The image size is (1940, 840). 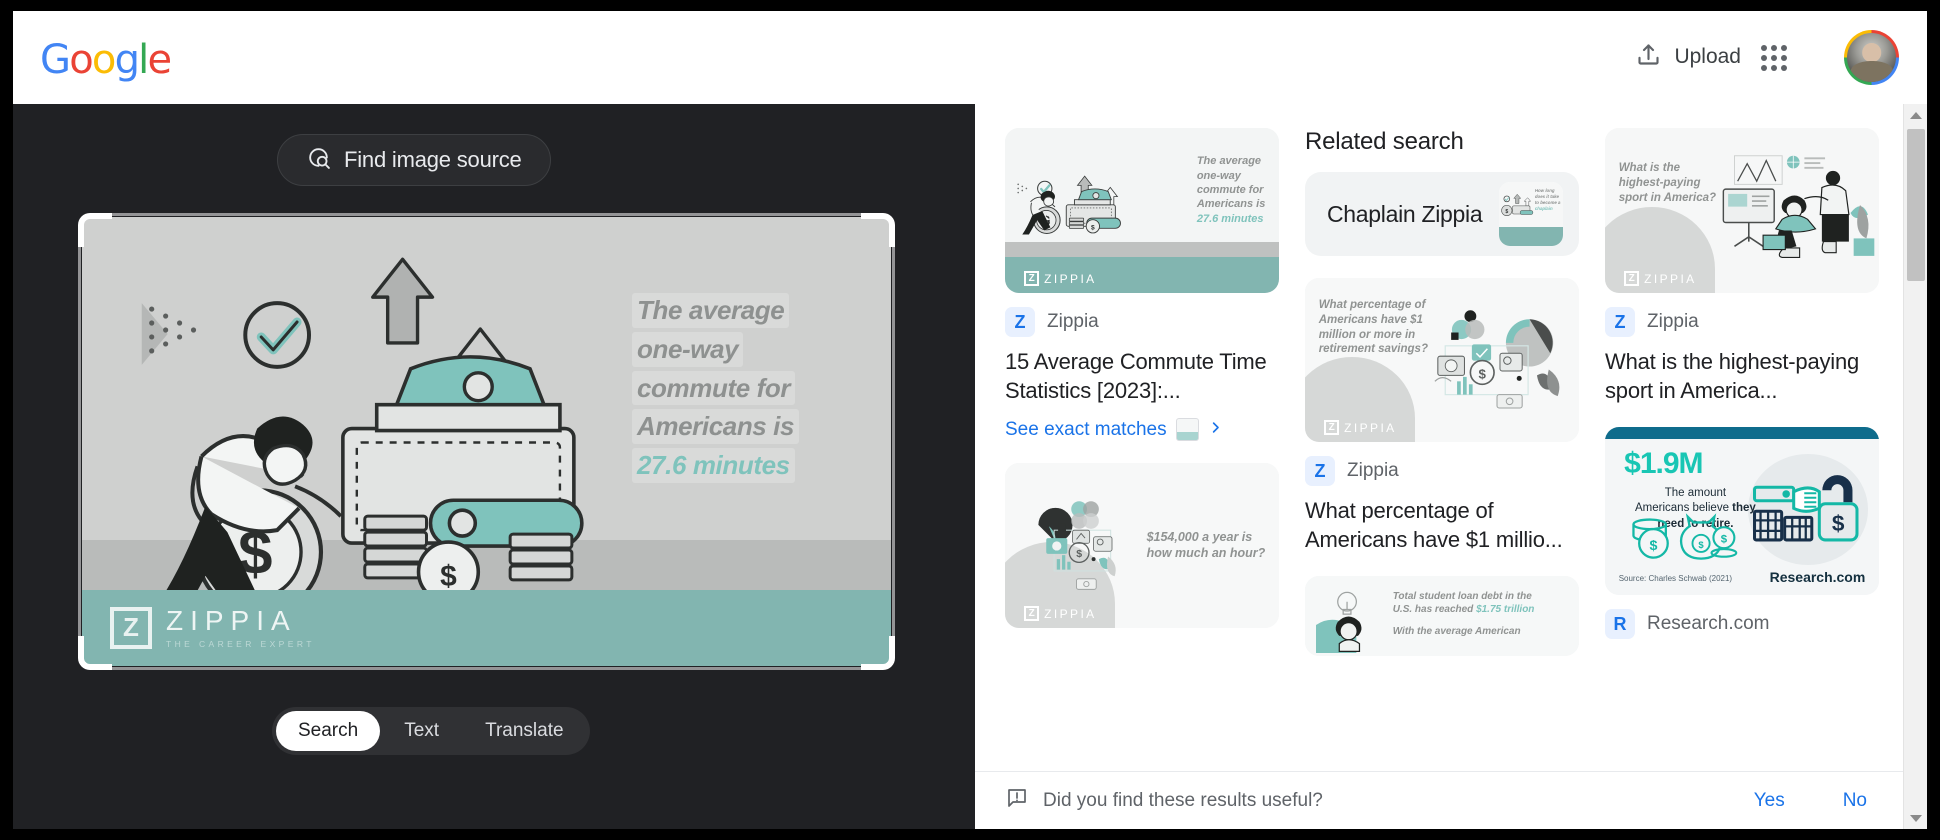 What do you see at coordinates (160, 60) in the screenshot?
I see `logo-letter: e` at bounding box center [160, 60].